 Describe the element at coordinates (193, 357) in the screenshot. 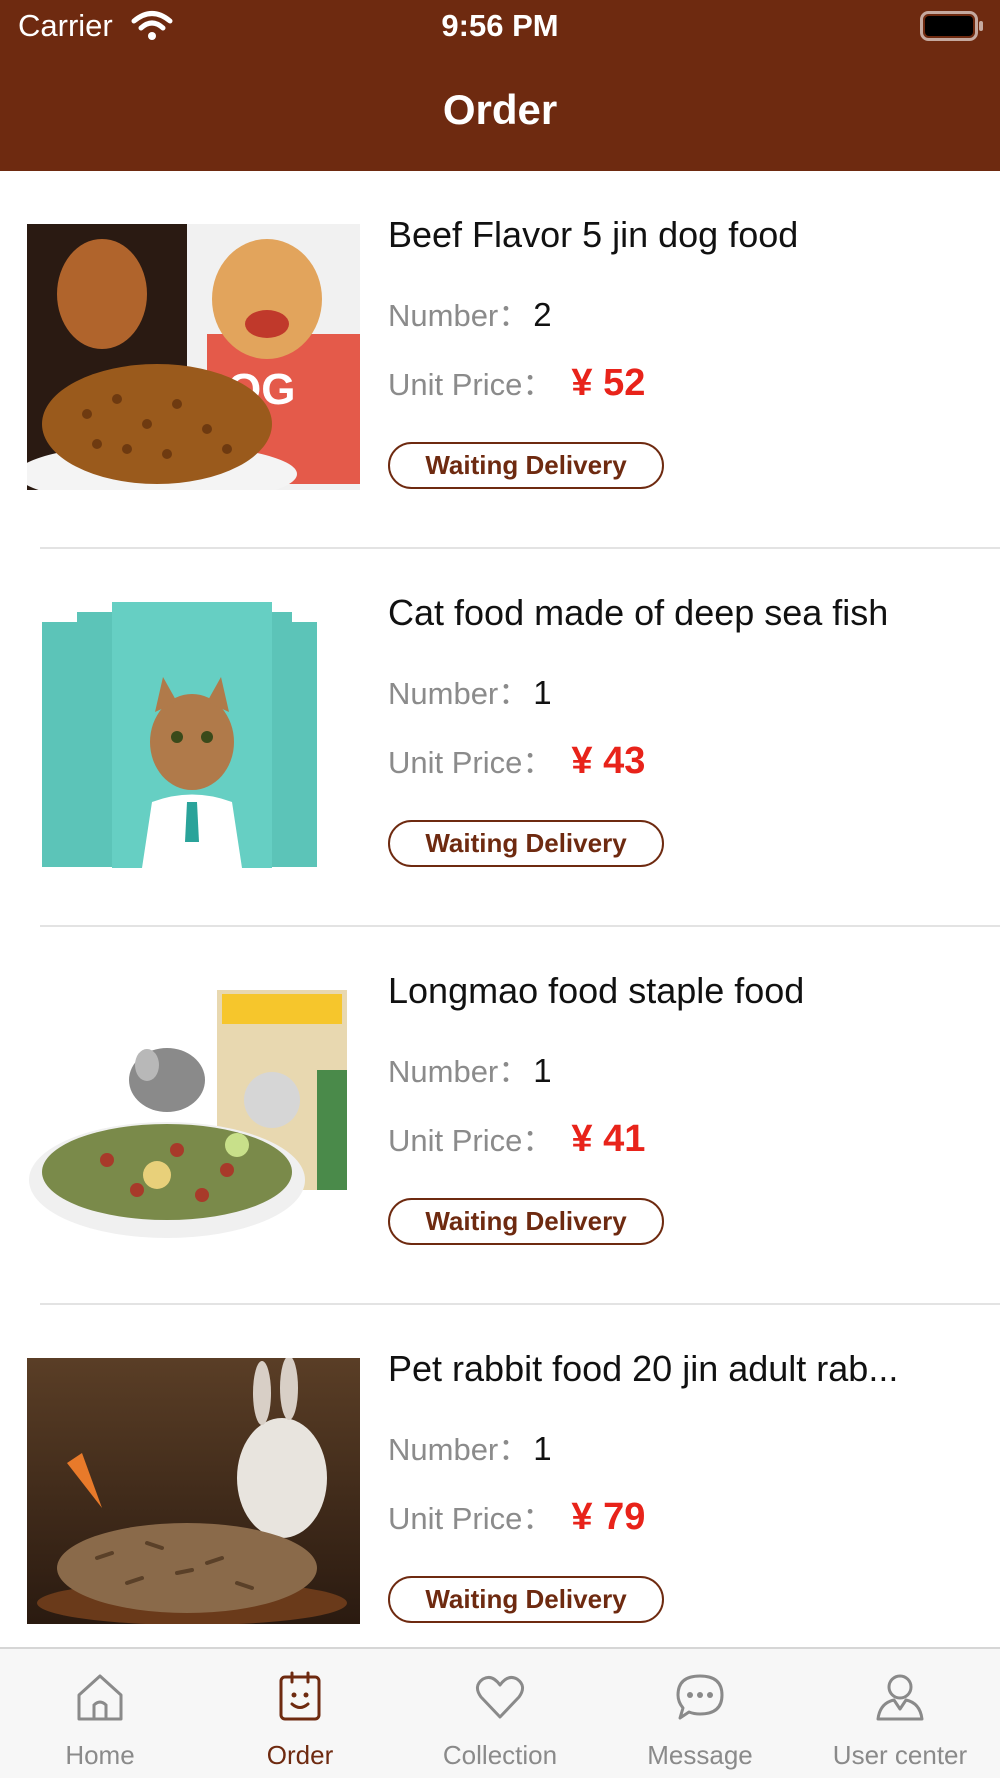

I see `dog-food-image: OG` at that location.